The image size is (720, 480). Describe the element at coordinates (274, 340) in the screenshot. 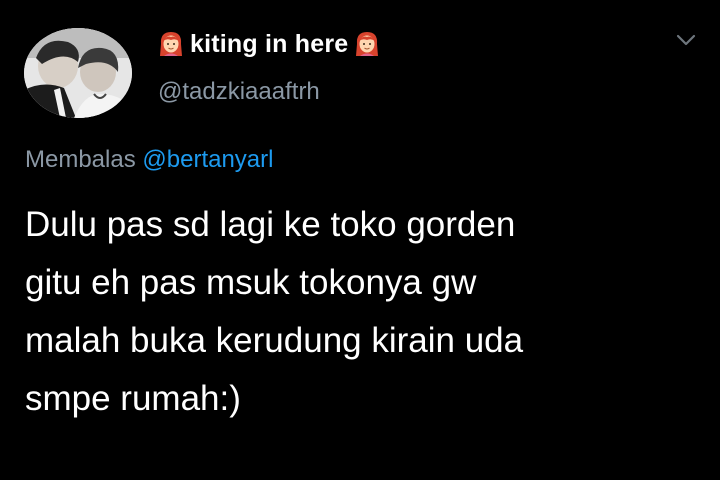

I see `tweet-text-line: malah buka kerudung kirain uda` at that location.